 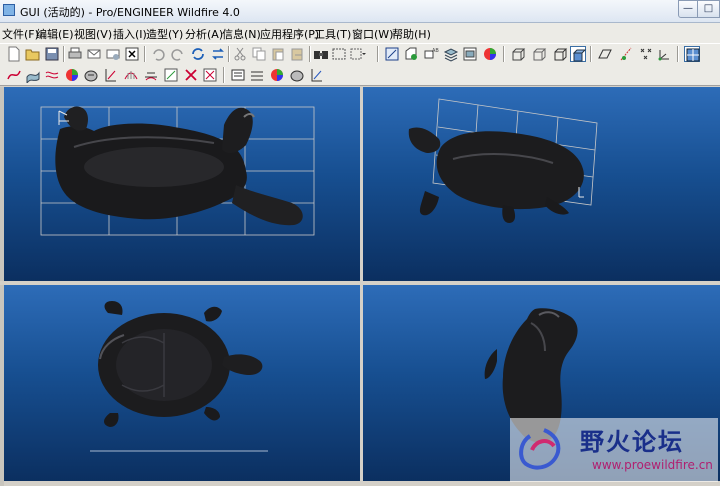 What do you see at coordinates (289, 34) in the screenshot?
I see `menu-applications: 应用程序(P)` at bounding box center [289, 34].